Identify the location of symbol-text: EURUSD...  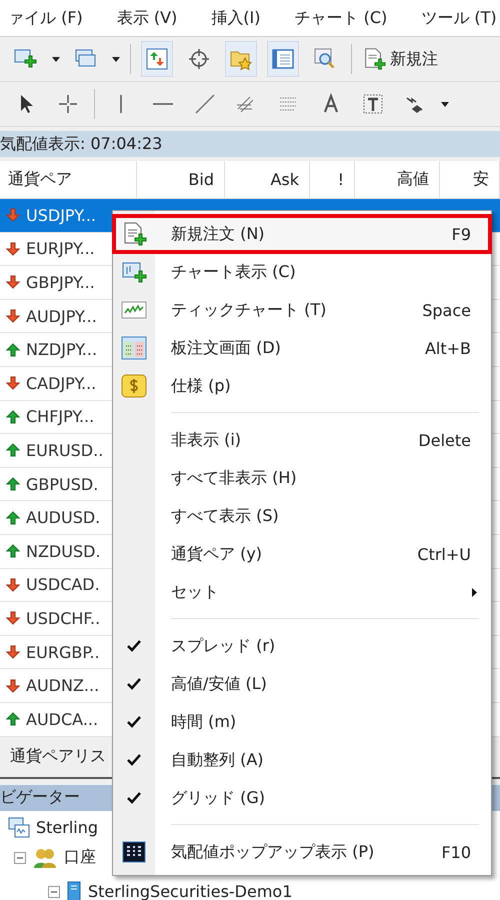
(65, 450).